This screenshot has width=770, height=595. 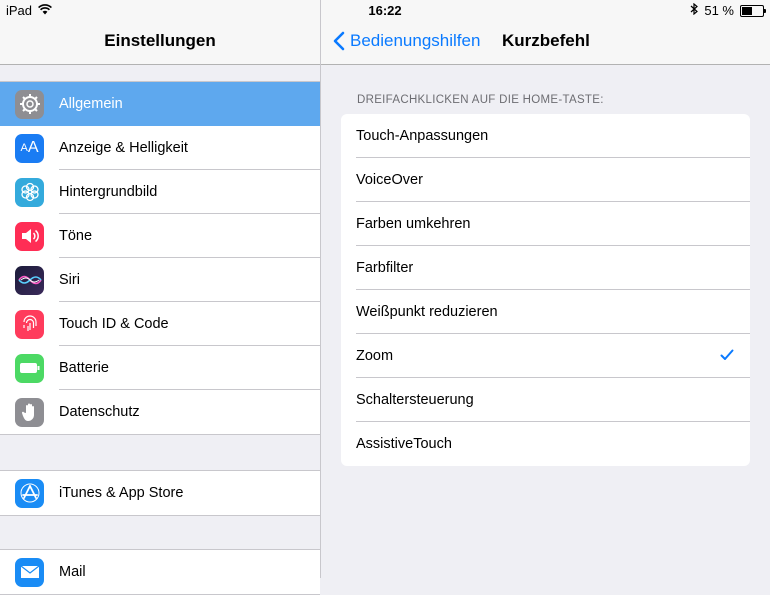 What do you see at coordinates (404, 444) in the screenshot?
I see `option-label: AssistiveTouch` at bounding box center [404, 444].